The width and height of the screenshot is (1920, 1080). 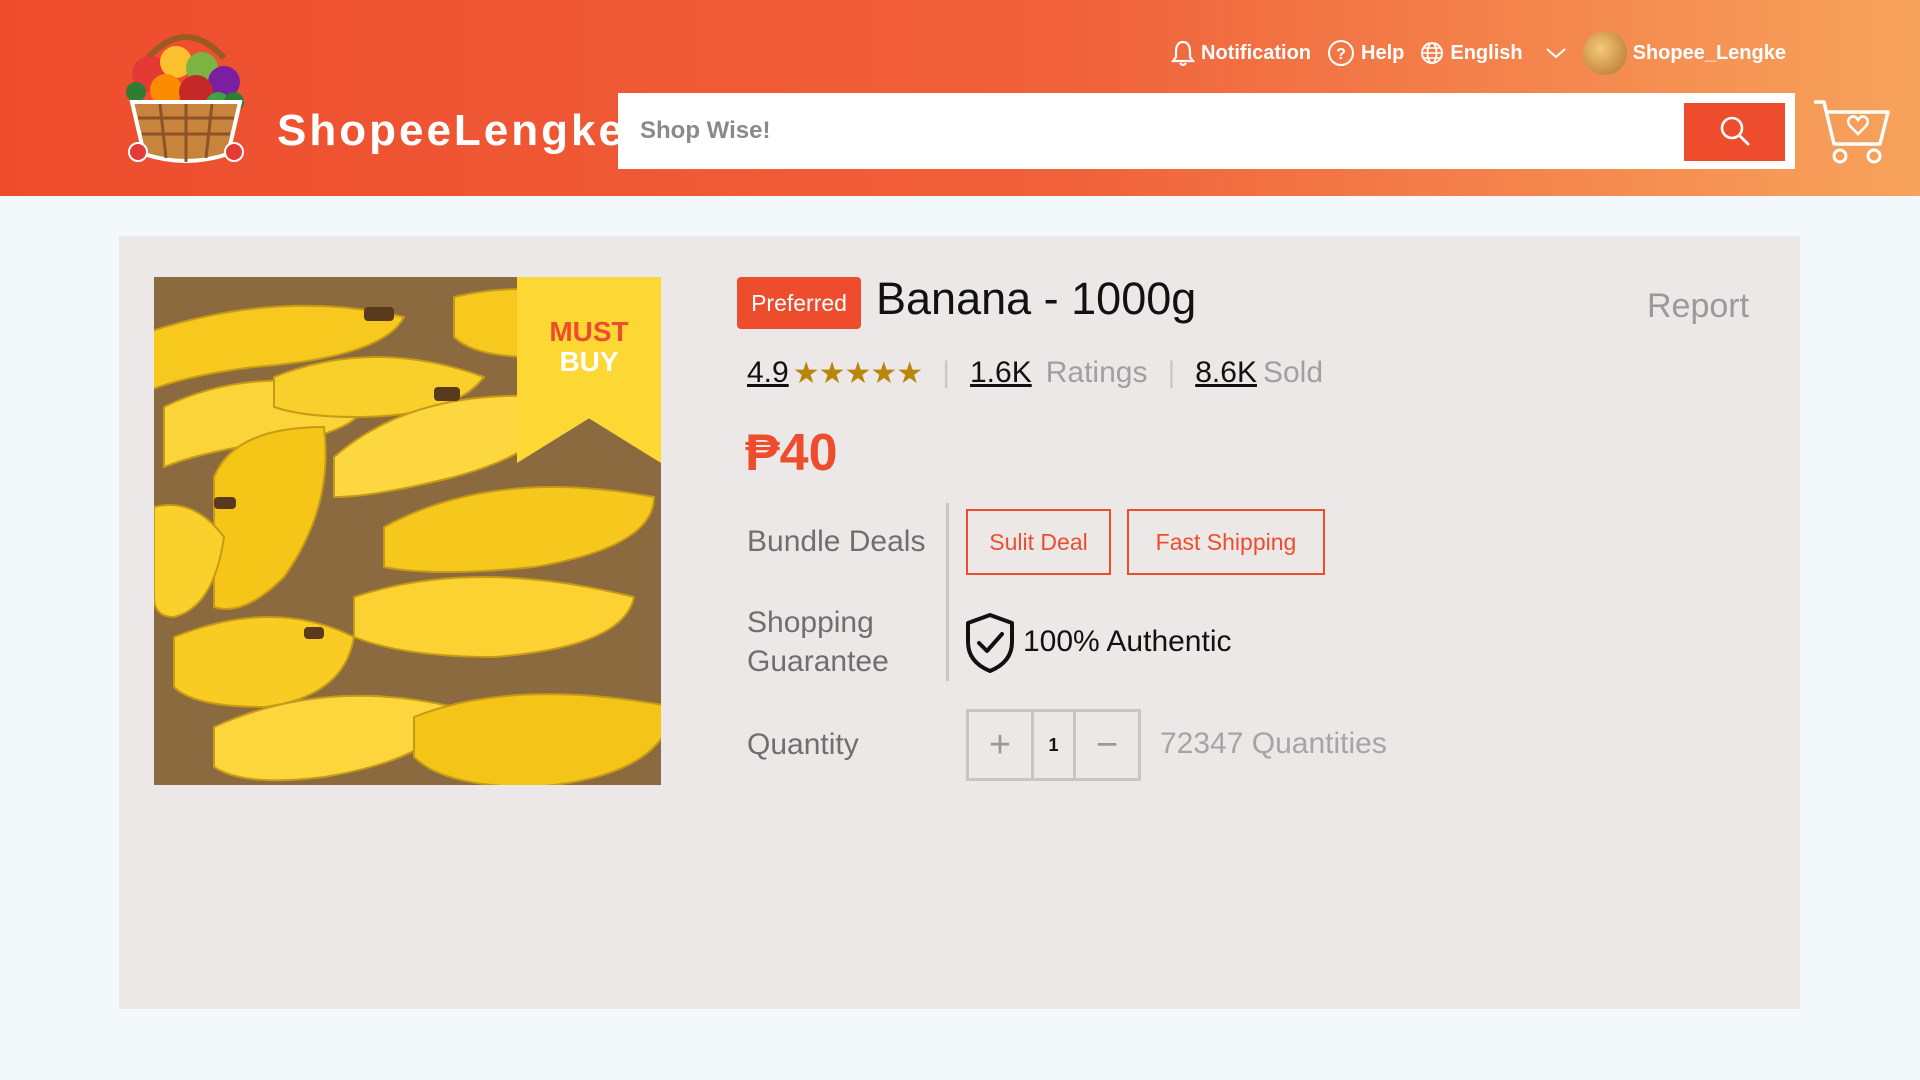 What do you see at coordinates (1273, 743) in the screenshot?
I see `quantity-available: 72347 Quantities` at bounding box center [1273, 743].